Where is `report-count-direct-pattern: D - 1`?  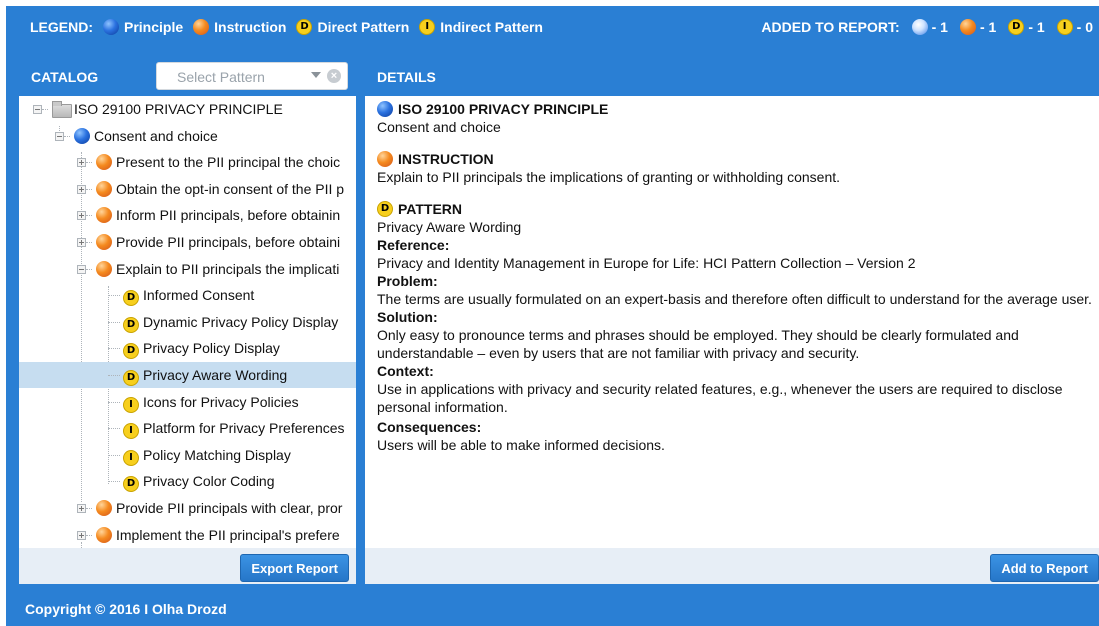 report-count-direct-pattern: D - 1 is located at coordinates (1026, 27).